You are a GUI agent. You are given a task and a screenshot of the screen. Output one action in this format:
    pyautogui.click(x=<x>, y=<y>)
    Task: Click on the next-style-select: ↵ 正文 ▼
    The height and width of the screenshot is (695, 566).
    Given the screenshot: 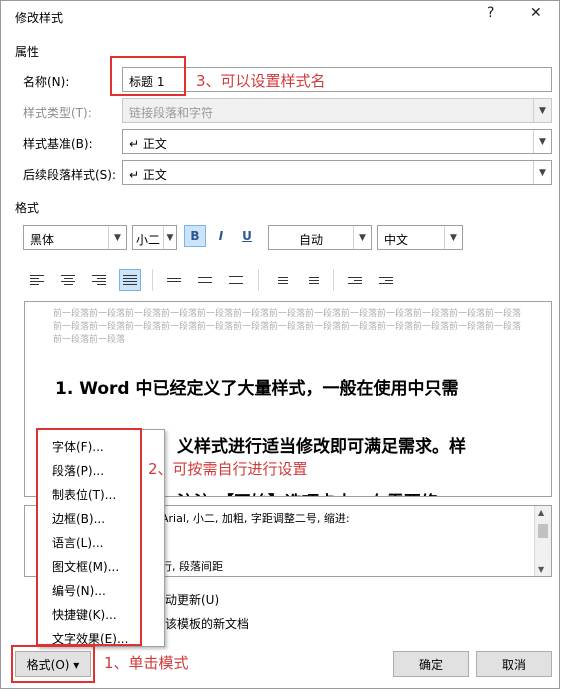 What is the action you would take?
    pyautogui.click(x=337, y=172)
    